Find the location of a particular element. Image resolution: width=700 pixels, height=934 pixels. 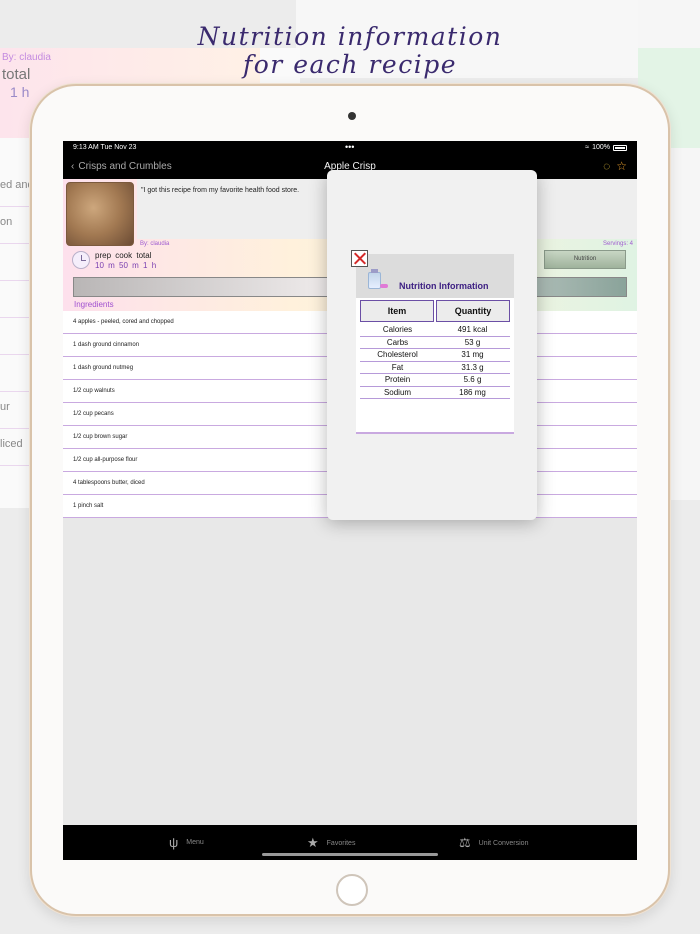

back-button: ‹ Crisps and Crumbles is located at coordinates (121, 166).